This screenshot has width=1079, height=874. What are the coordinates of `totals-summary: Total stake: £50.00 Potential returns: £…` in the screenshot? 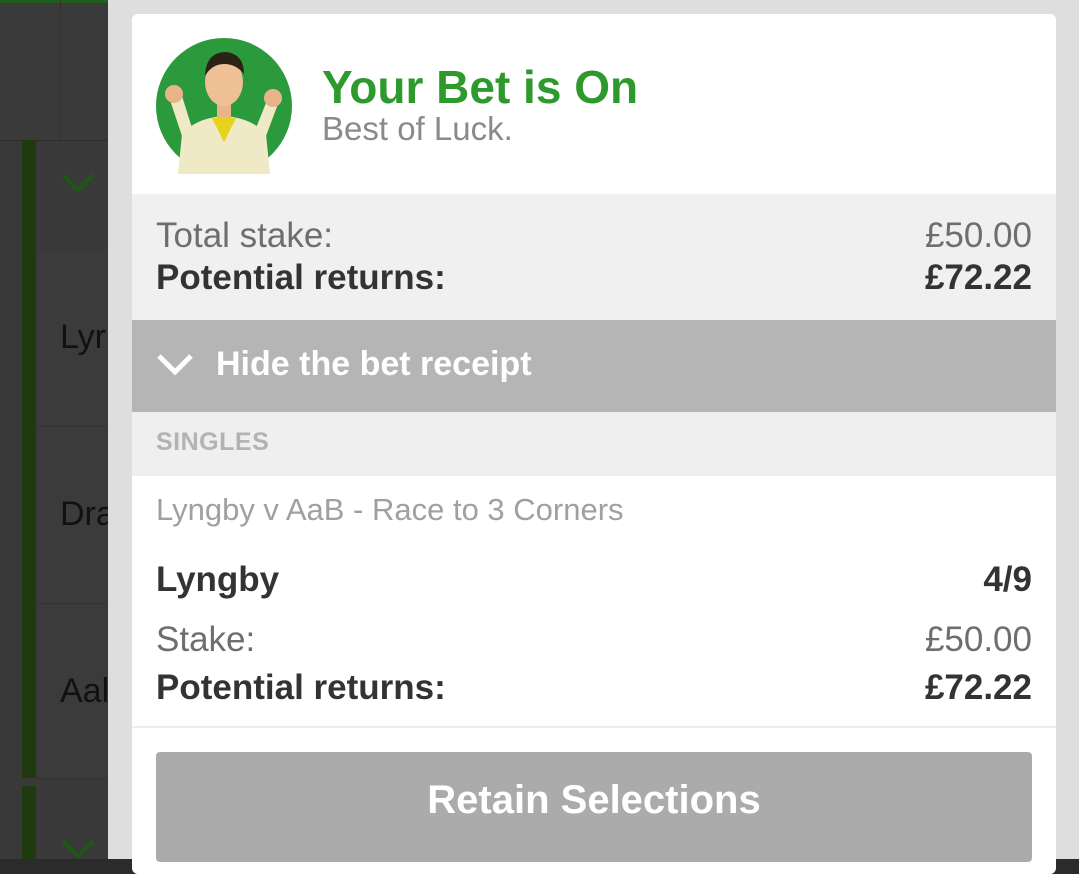 It's located at (594, 257).